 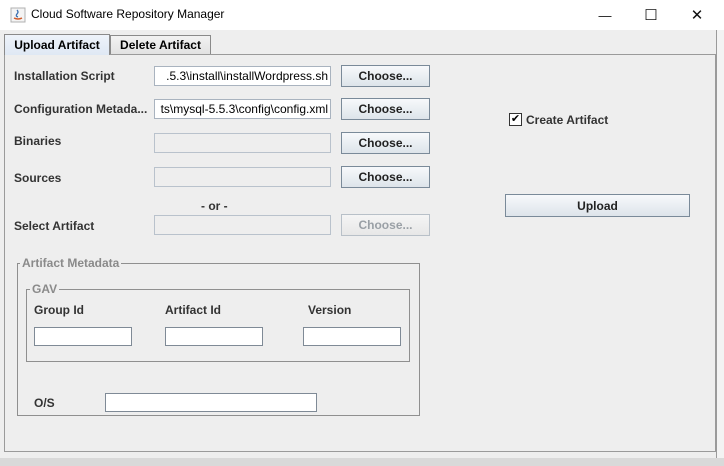 What do you see at coordinates (71, 263) in the screenshot?
I see `artifact-metadata-title: Artifact Metadata` at bounding box center [71, 263].